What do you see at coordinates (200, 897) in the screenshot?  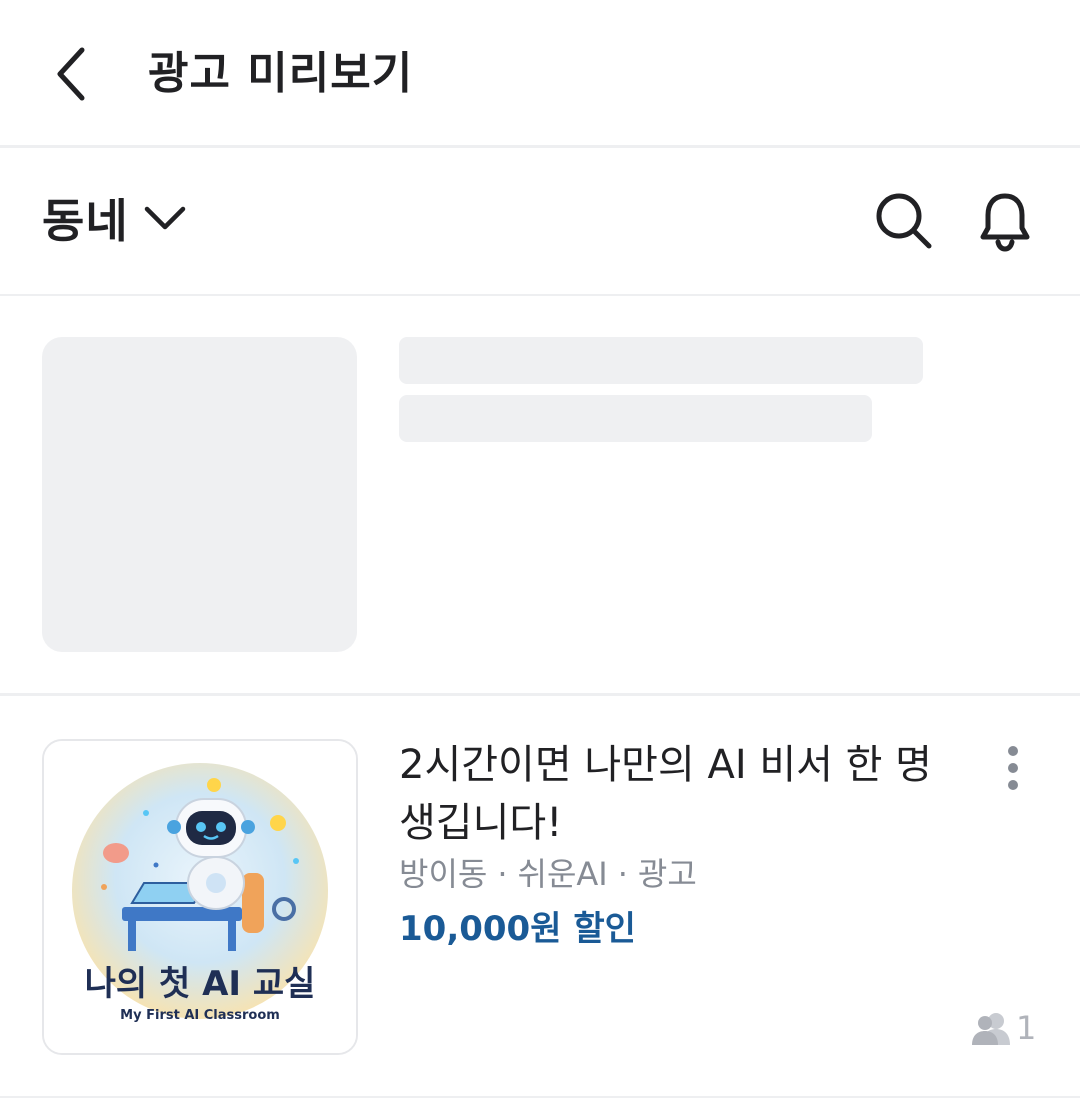 I see `ad-thumbnail: 나의 첫 AI 교실 My First AI Classroom` at bounding box center [200, 897].